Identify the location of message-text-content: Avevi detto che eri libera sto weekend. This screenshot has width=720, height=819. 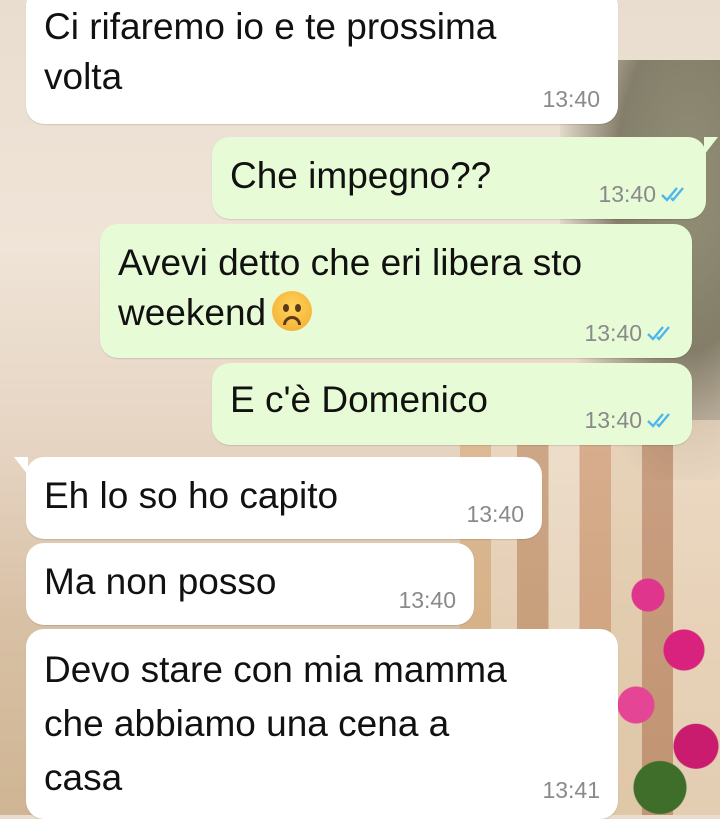
(350, 287).